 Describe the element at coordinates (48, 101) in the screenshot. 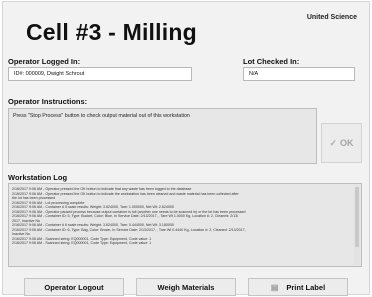

I see `instructions-label: Operator Instructions:` at that location.